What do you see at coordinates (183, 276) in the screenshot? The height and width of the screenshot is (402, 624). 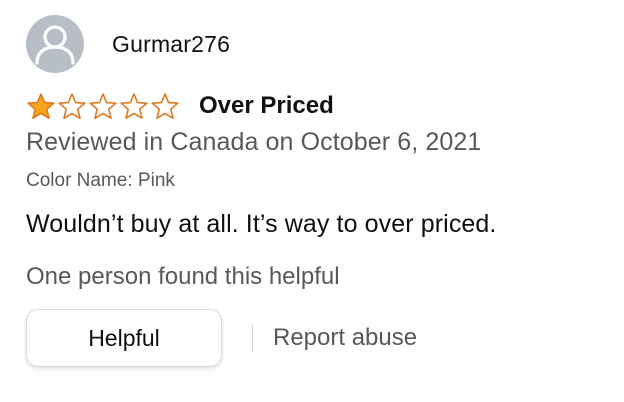 I see `helpful-count: One person found this helpful` at bounding box center [183, 276].